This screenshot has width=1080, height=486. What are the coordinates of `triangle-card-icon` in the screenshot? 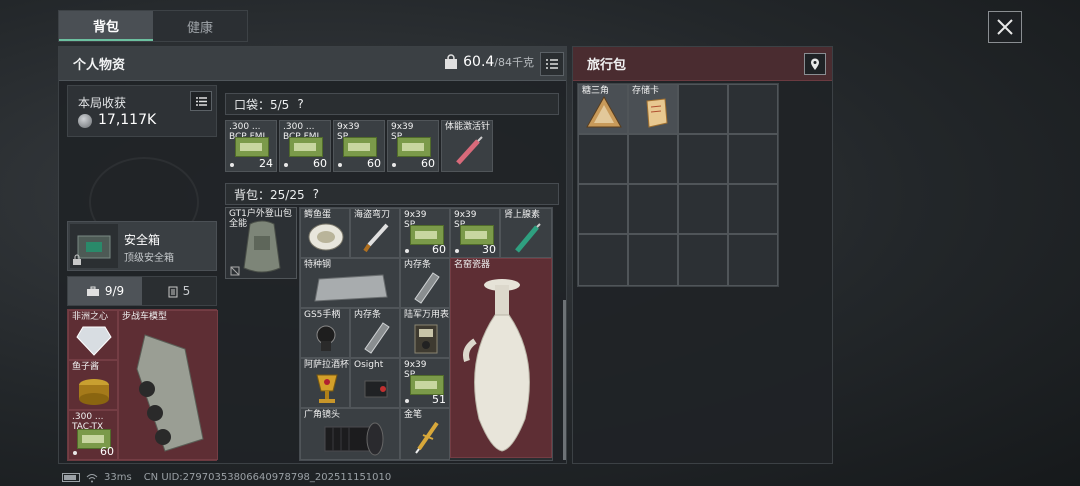 It's located at (604, 111).